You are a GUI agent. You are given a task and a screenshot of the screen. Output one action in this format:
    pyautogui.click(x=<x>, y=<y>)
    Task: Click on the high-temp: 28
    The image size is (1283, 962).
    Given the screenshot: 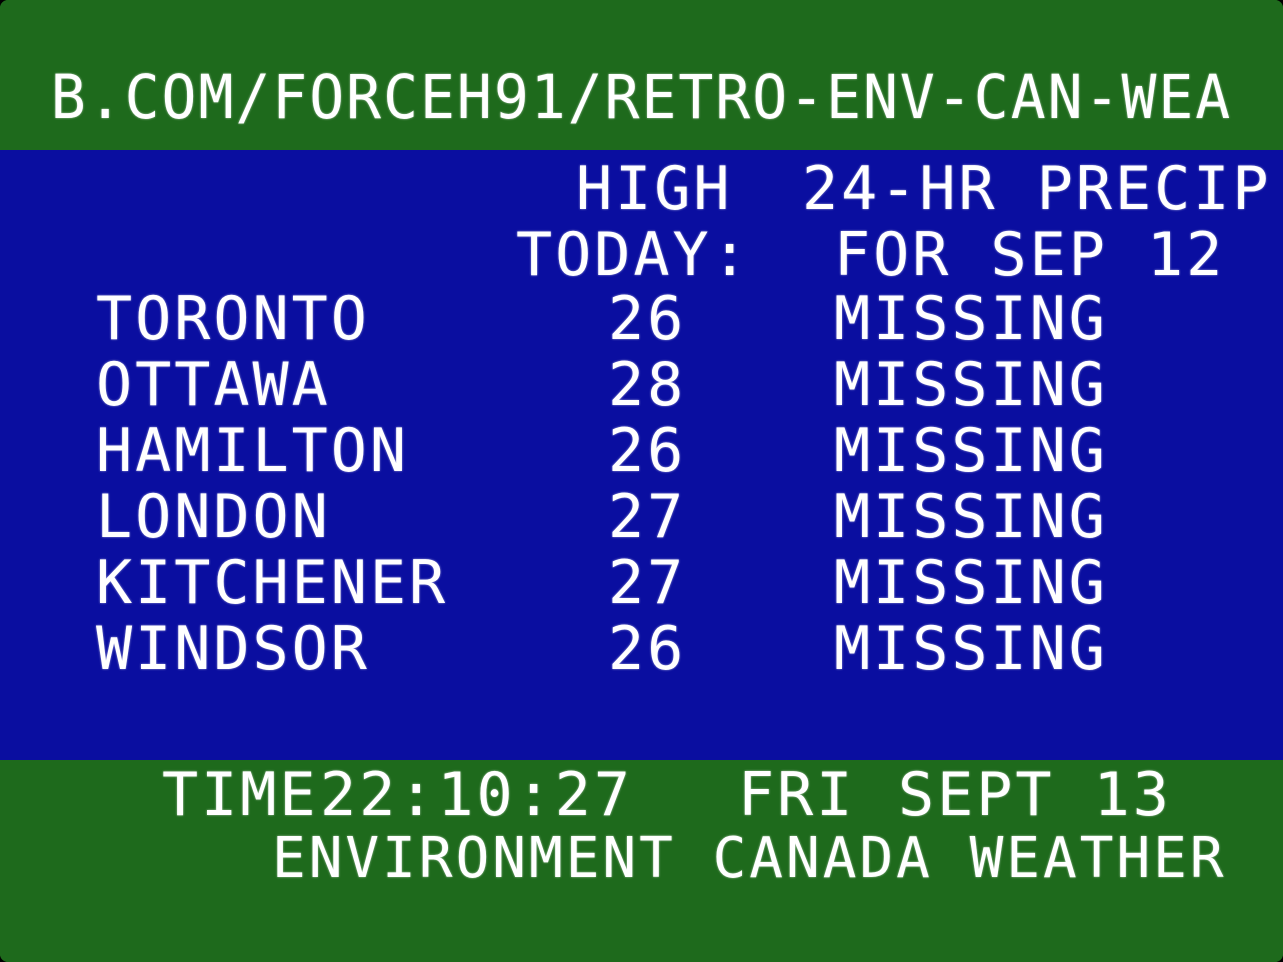 What is the action you would take?
    pyautogui.click(x=647, y=385)
    